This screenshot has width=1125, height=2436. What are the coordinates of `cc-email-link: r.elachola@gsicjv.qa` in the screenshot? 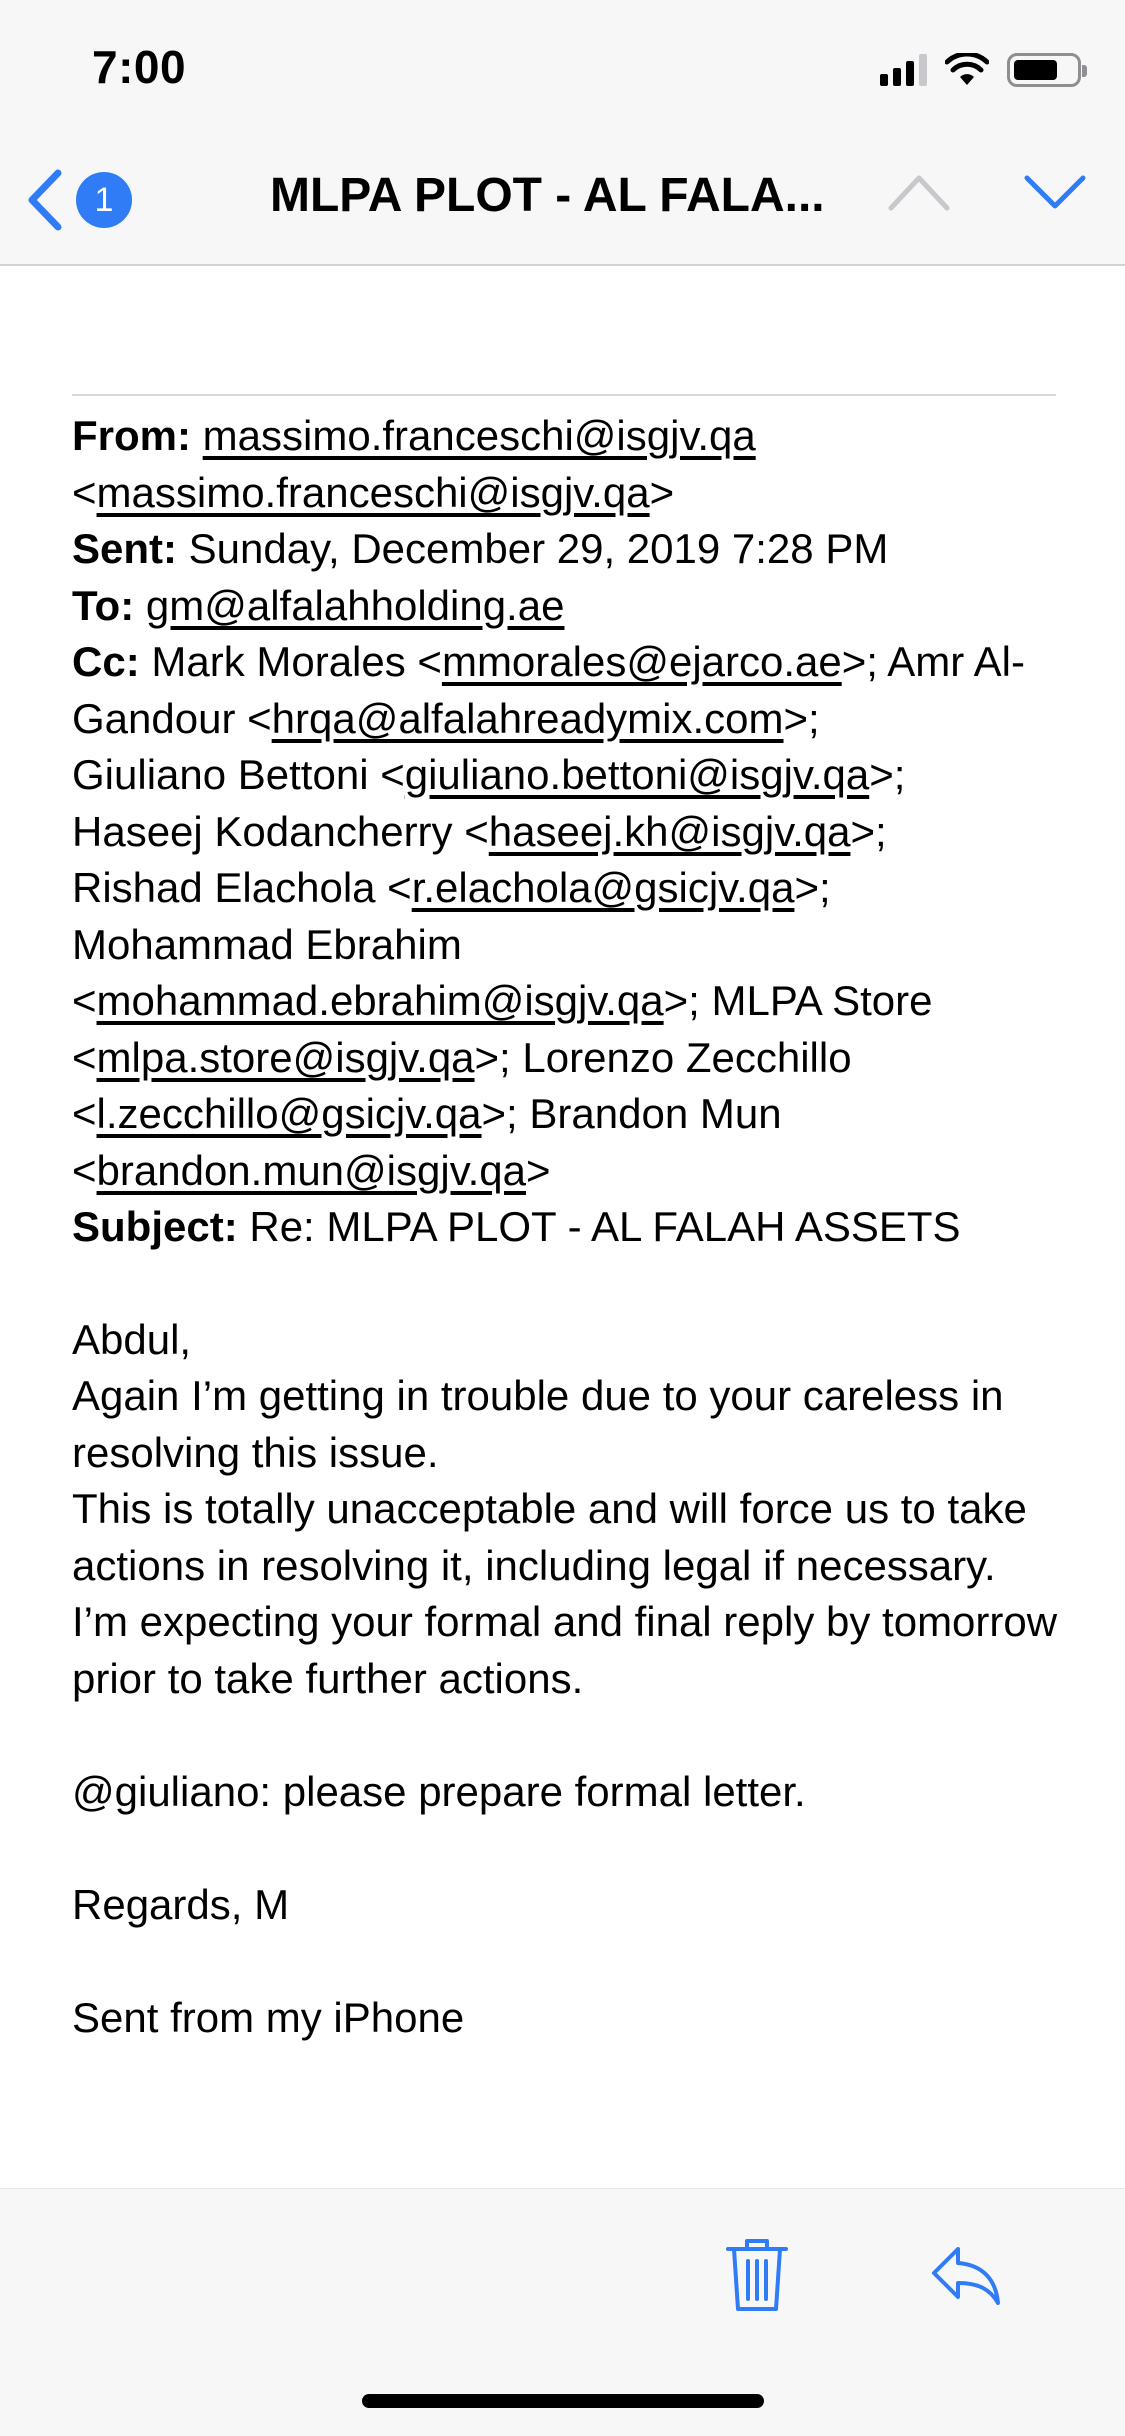 It's located at (603, 887).